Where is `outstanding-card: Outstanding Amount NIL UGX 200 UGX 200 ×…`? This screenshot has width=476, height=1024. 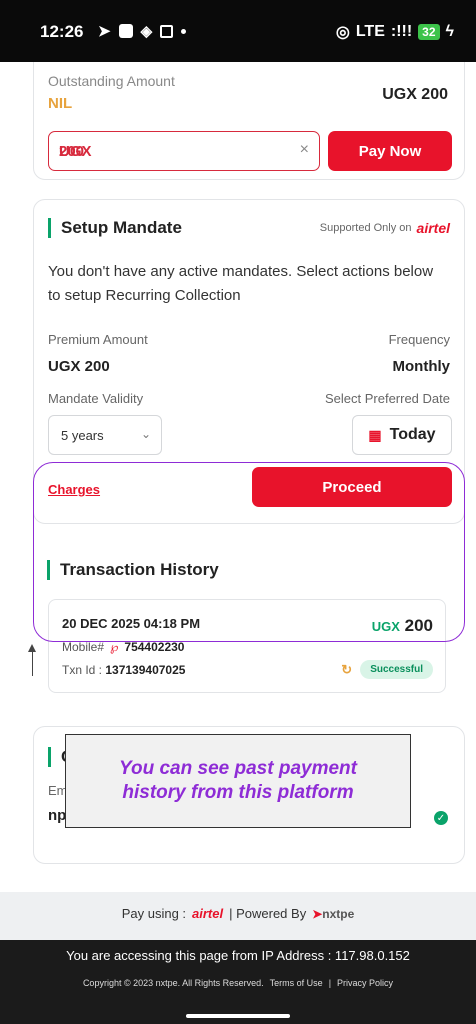 outstanding-card: Outstanding Amount NIL UGX 200 UGX 200 ×… is located at coordinates (249, 121).